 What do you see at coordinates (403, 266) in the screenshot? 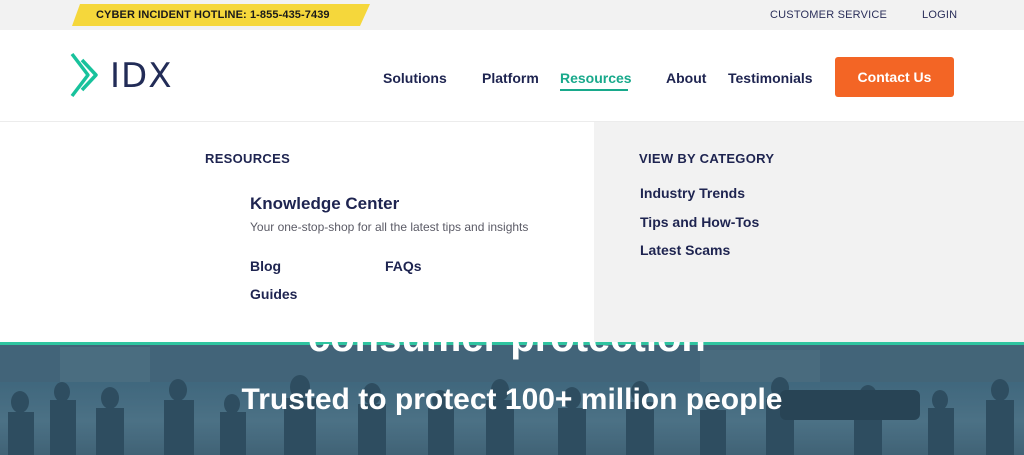
I see `faqs-link: FAQs` at bounding box center [403, 266].